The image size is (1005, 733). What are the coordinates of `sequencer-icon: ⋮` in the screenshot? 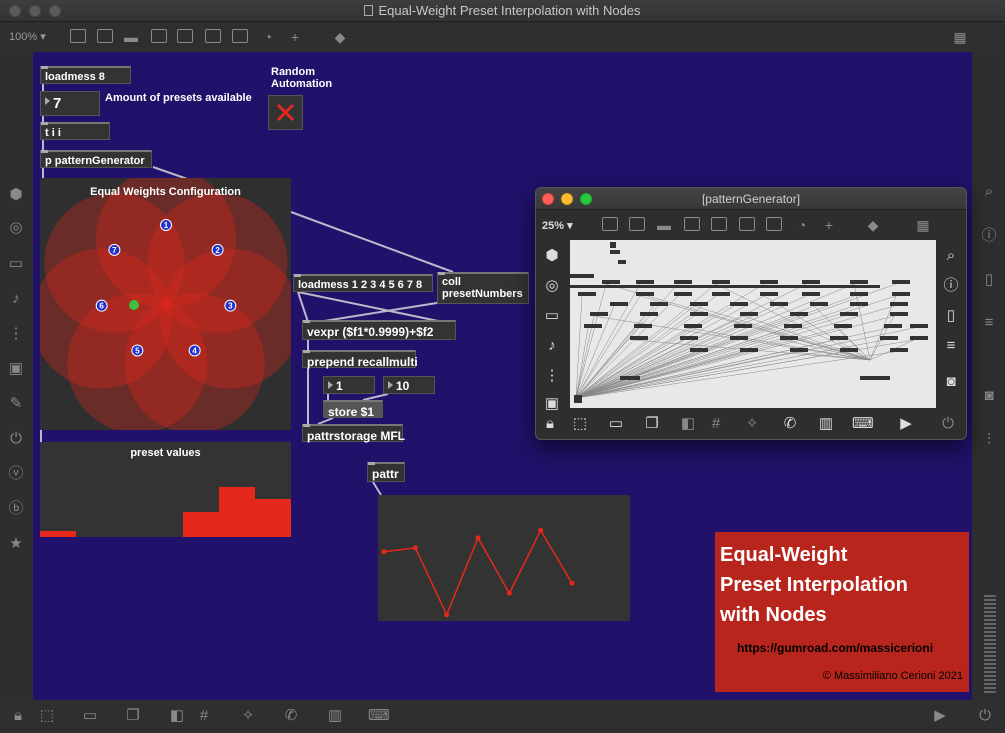 It's located at (16, 334).